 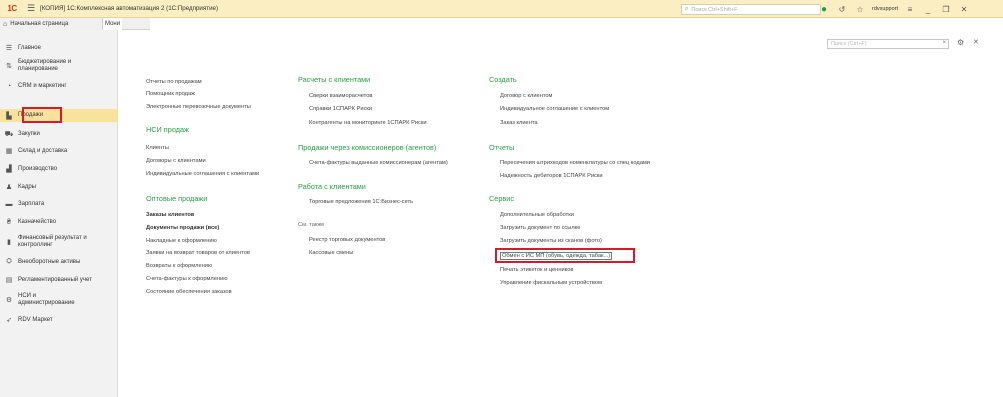 What do you see at coordinates (46, 299) in the screenshot?
I see `sidebar-item-label: НСИ и администрирование` at bounding box center [46, 299].